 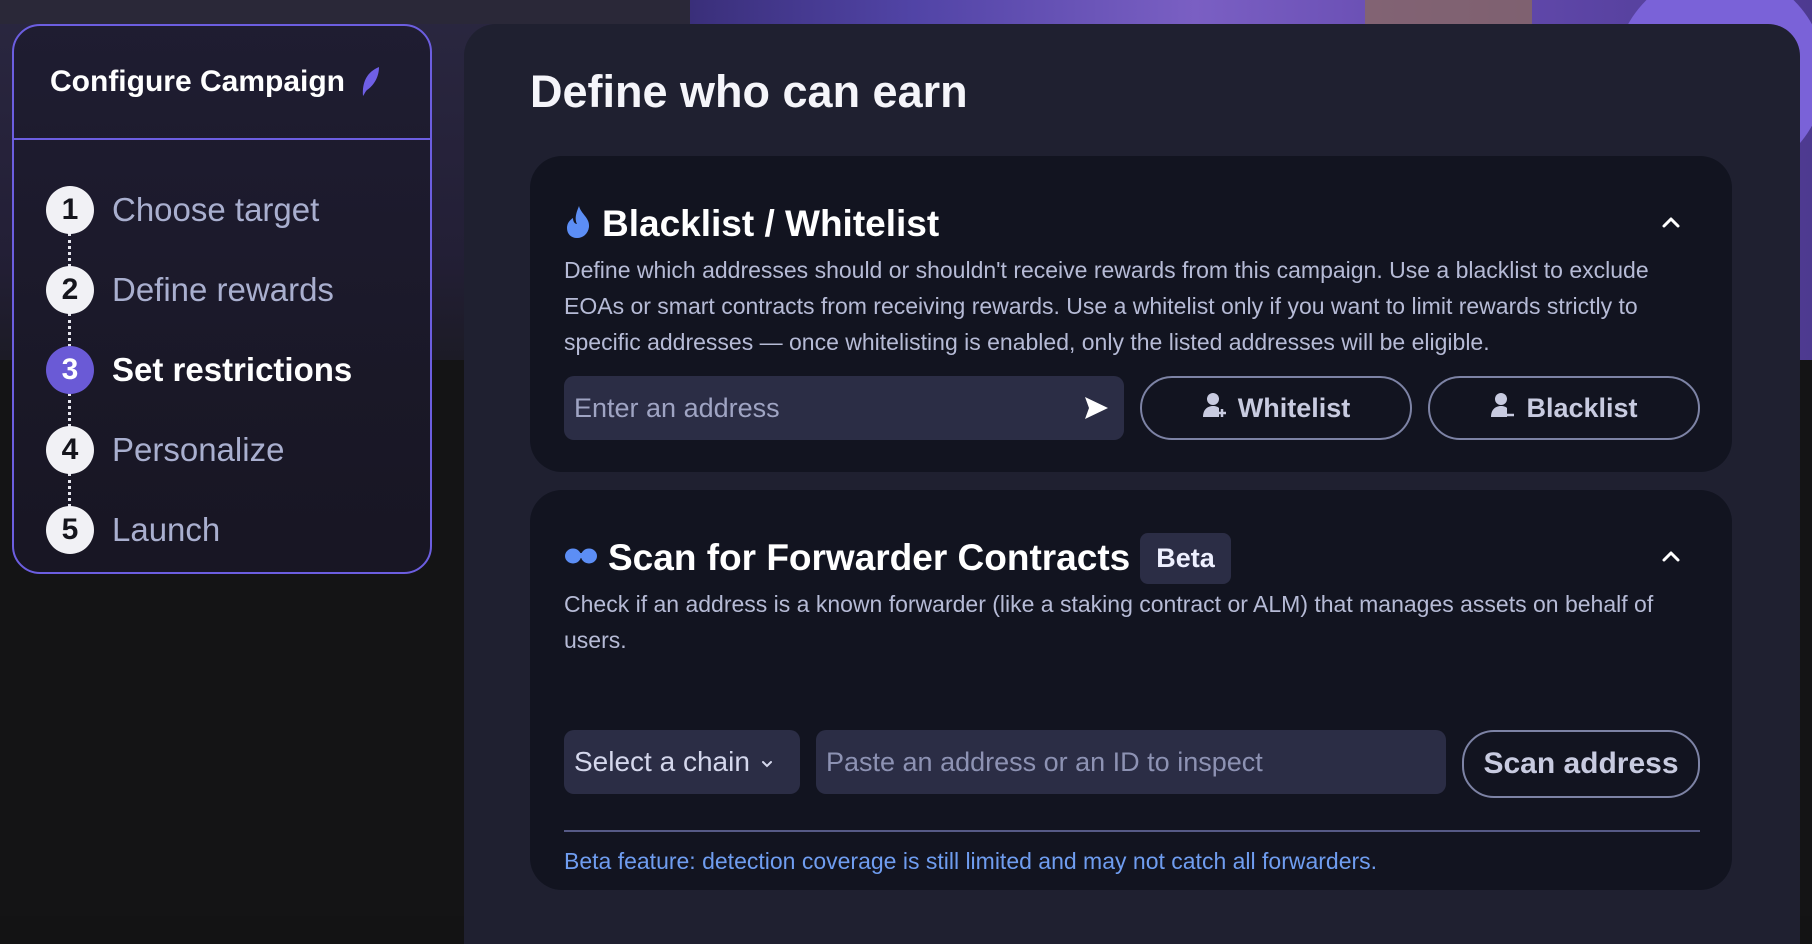 I want to click on chain-select-label: Select a chain, so click(x=662, y=761).